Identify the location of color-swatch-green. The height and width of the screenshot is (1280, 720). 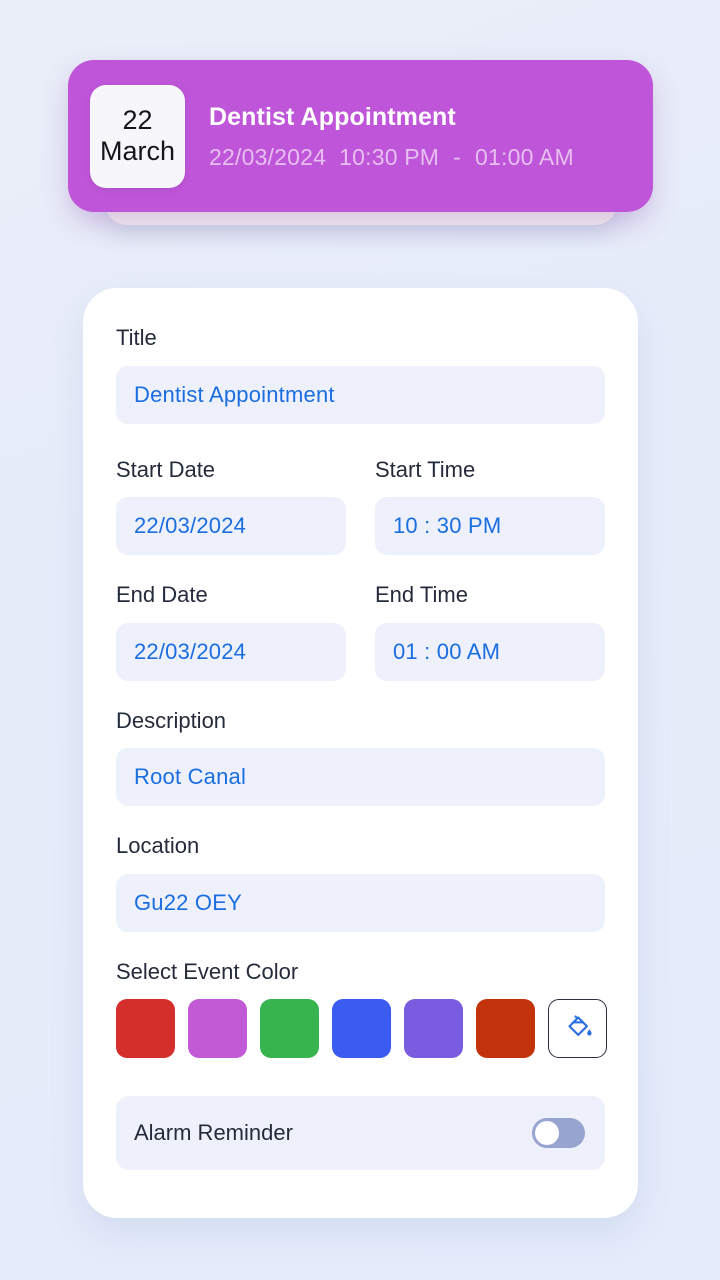
(289, 1028).